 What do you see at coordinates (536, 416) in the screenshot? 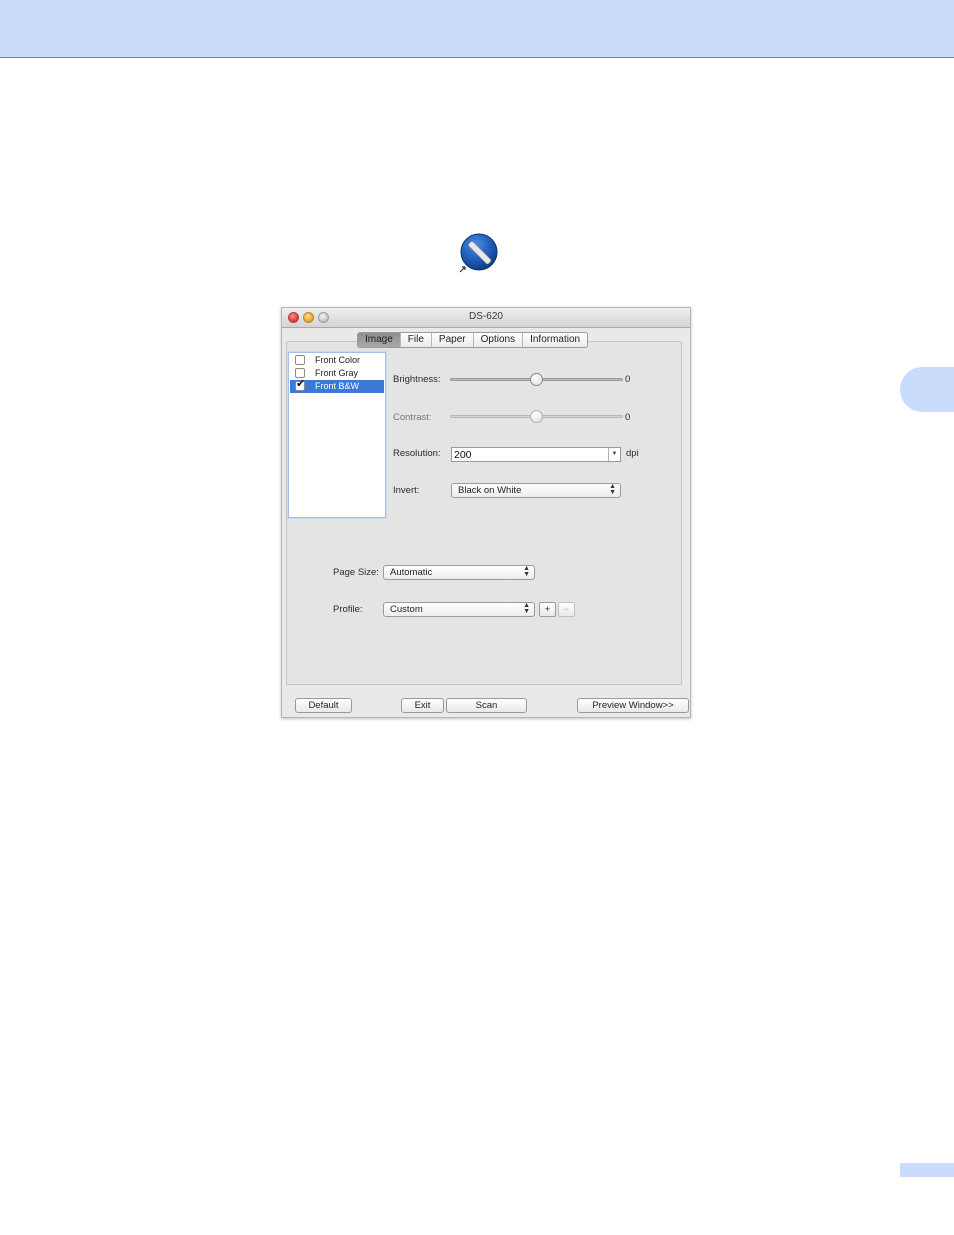
I see `contrast-slider-knob` at bounding box center [536, 416].